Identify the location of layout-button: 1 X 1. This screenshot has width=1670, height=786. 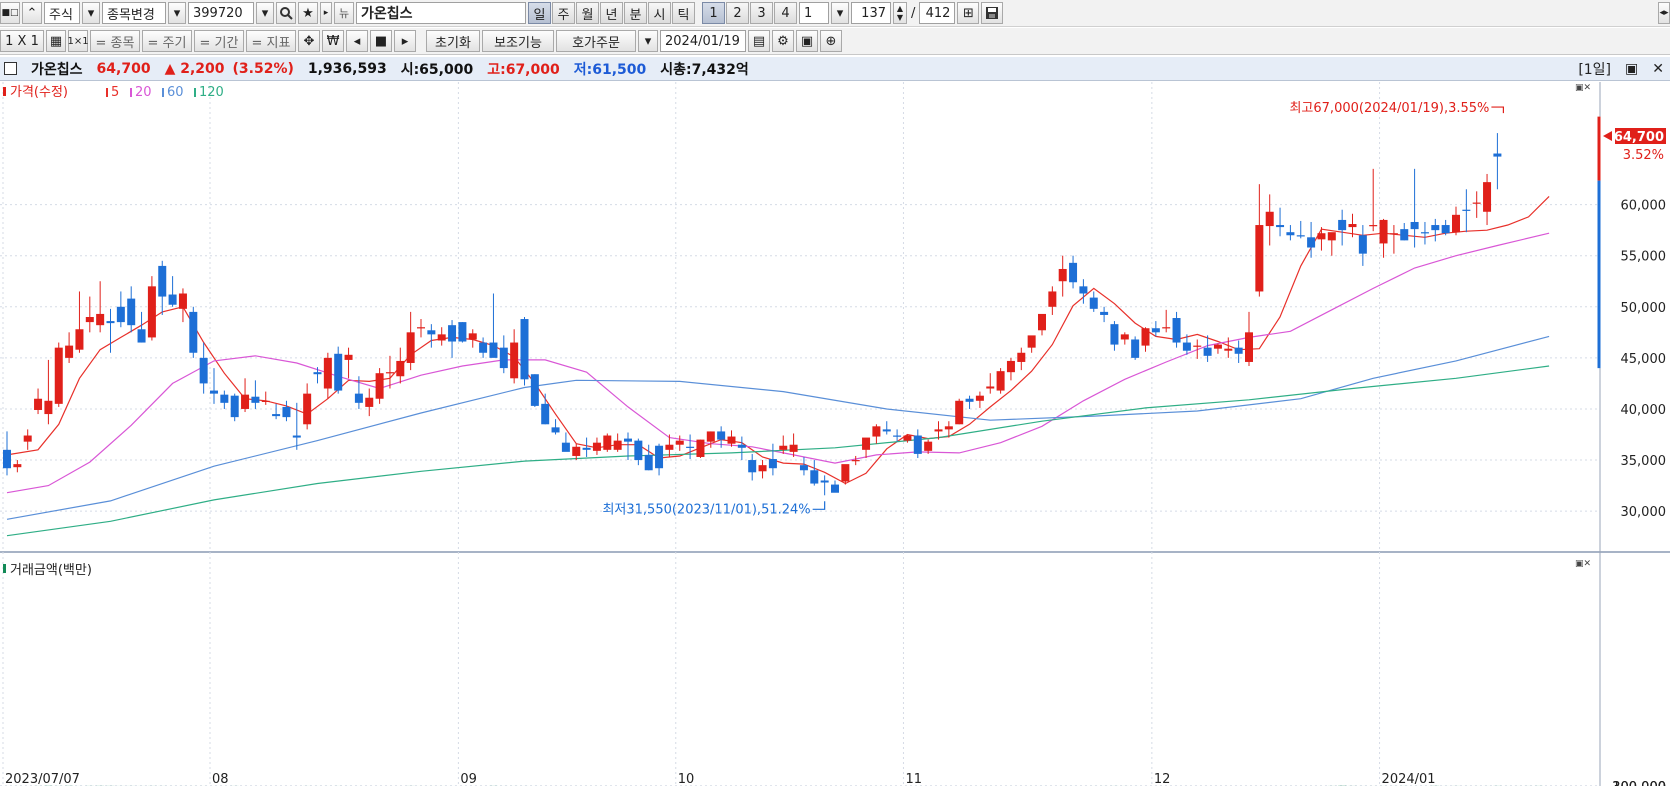
(22, 41).